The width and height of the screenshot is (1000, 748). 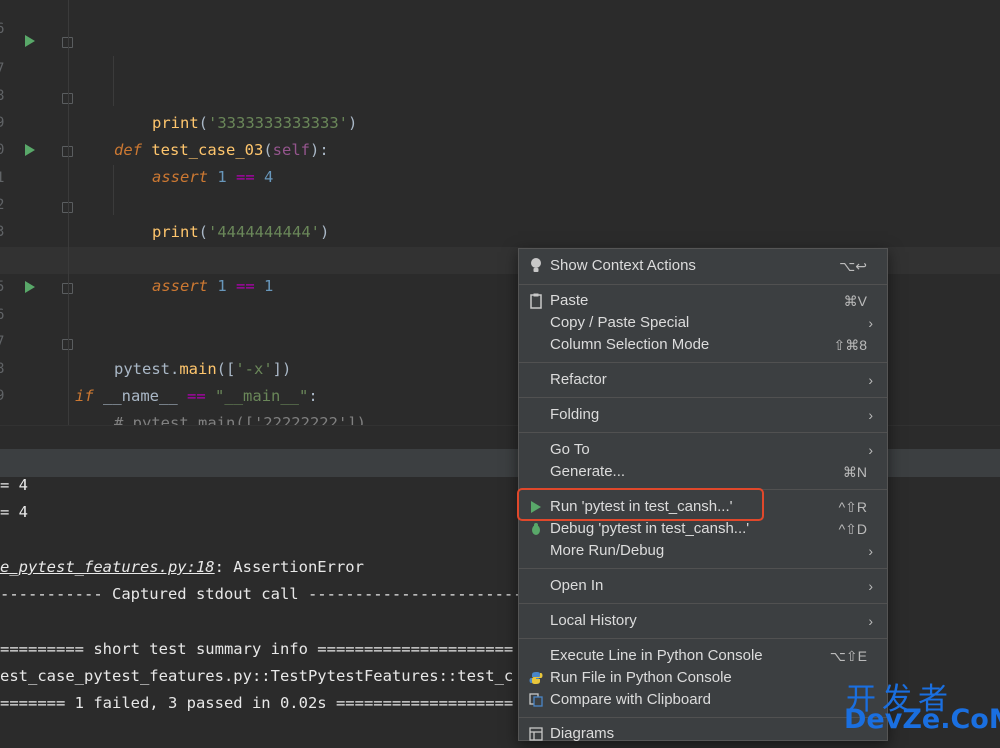 What do you see at coordinates (68, 212) in the screenshot?
I see `gutter-divider` at bounding box center [68, 212].